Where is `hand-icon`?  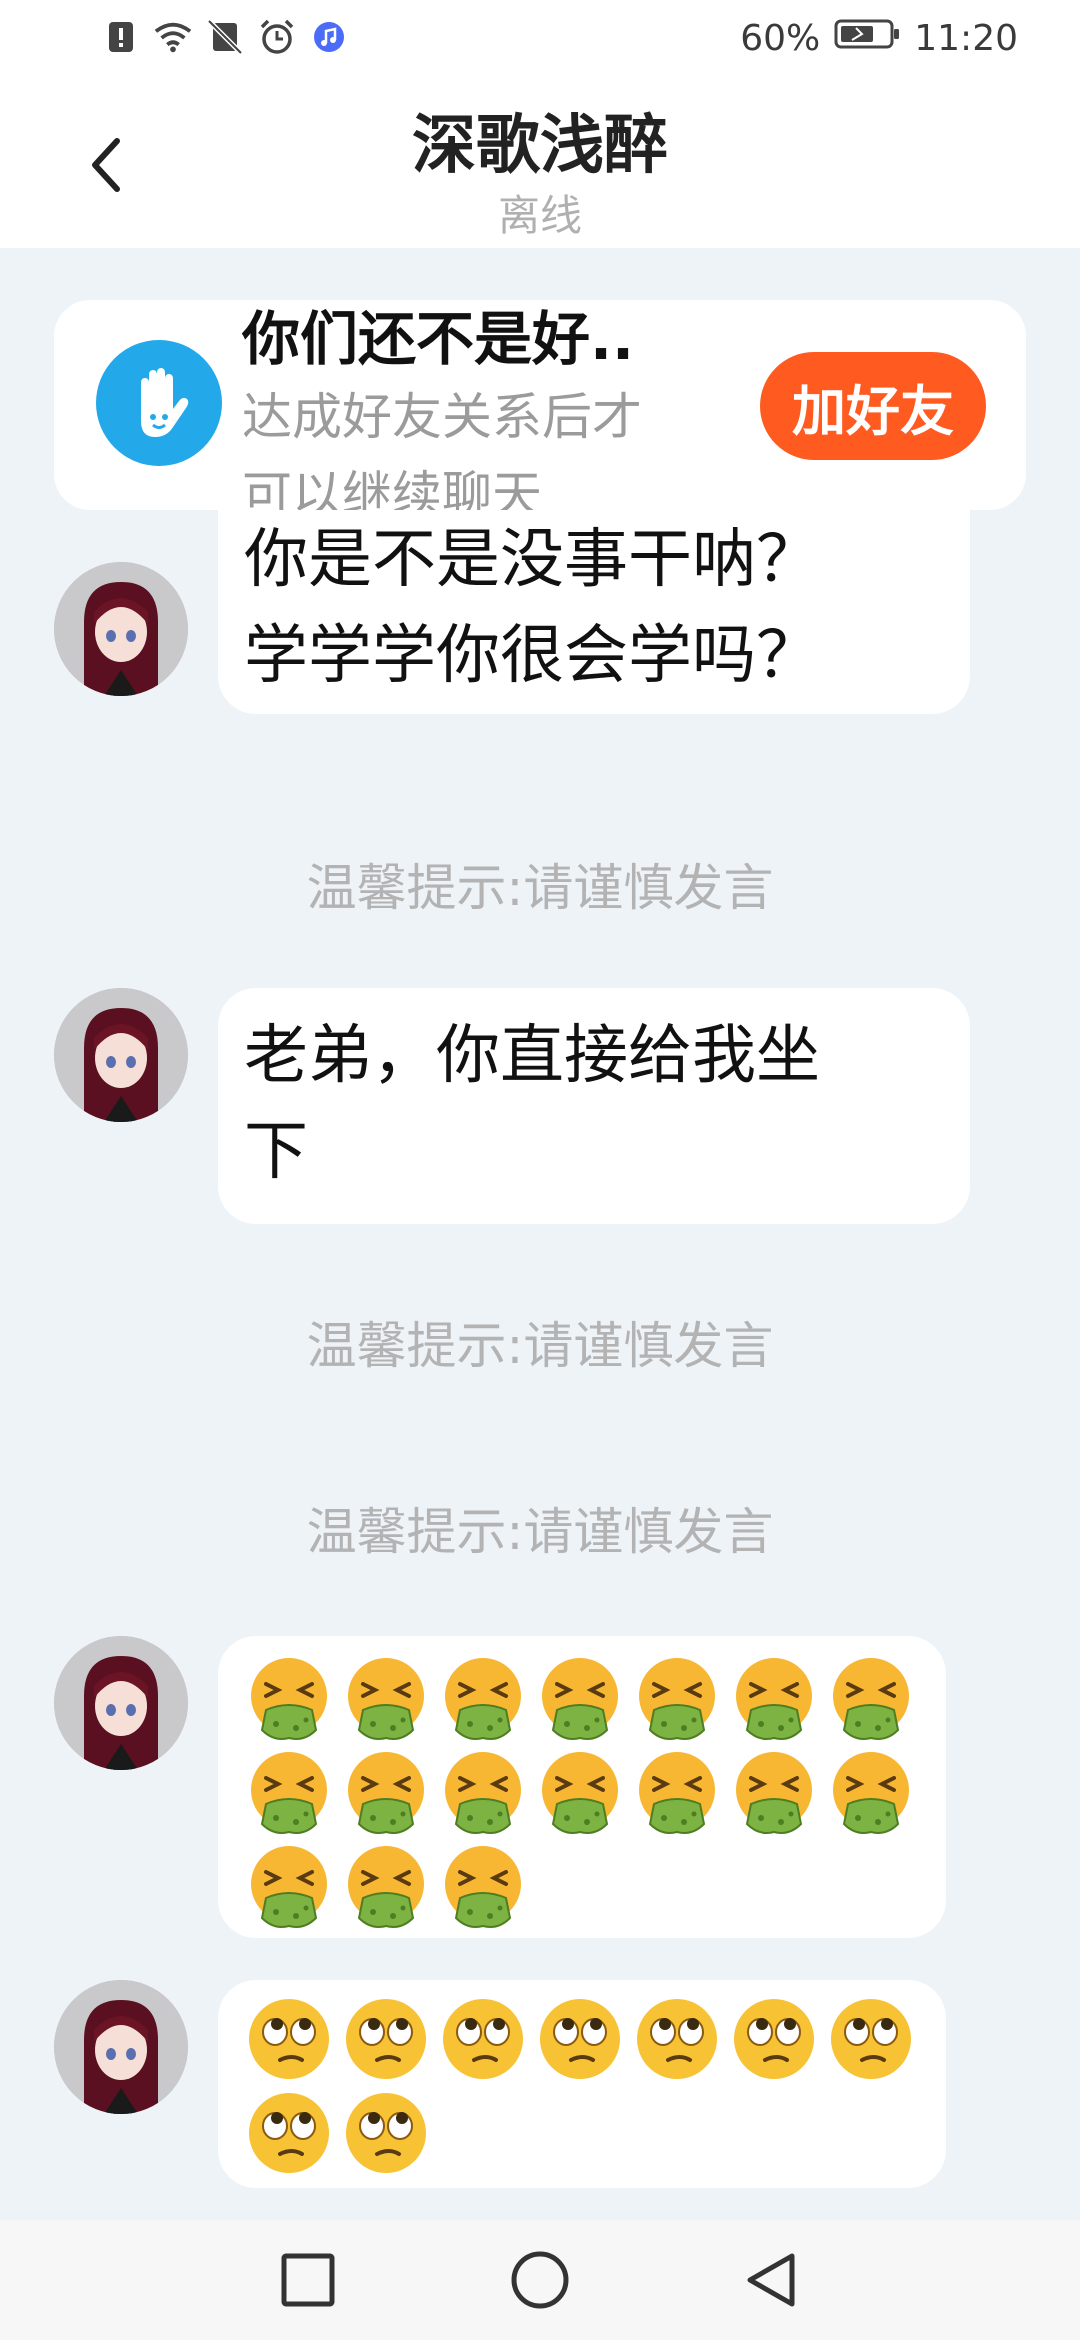
hand-icon is located at coordinates (159, 403).